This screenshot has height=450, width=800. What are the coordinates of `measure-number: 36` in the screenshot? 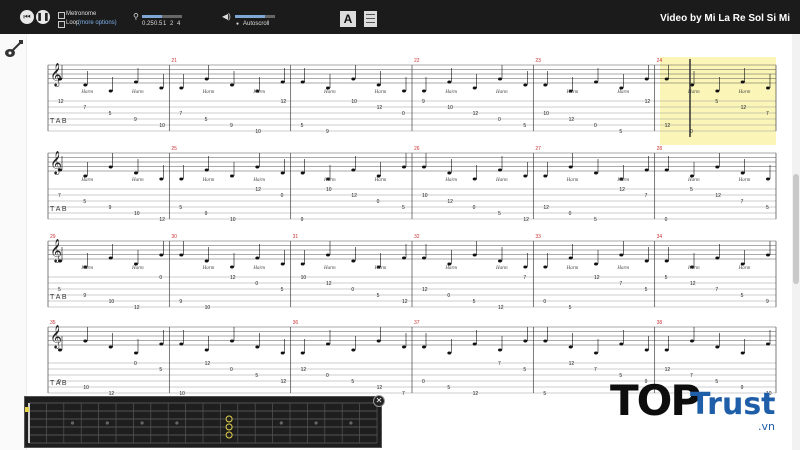 It's located at (296, 323).